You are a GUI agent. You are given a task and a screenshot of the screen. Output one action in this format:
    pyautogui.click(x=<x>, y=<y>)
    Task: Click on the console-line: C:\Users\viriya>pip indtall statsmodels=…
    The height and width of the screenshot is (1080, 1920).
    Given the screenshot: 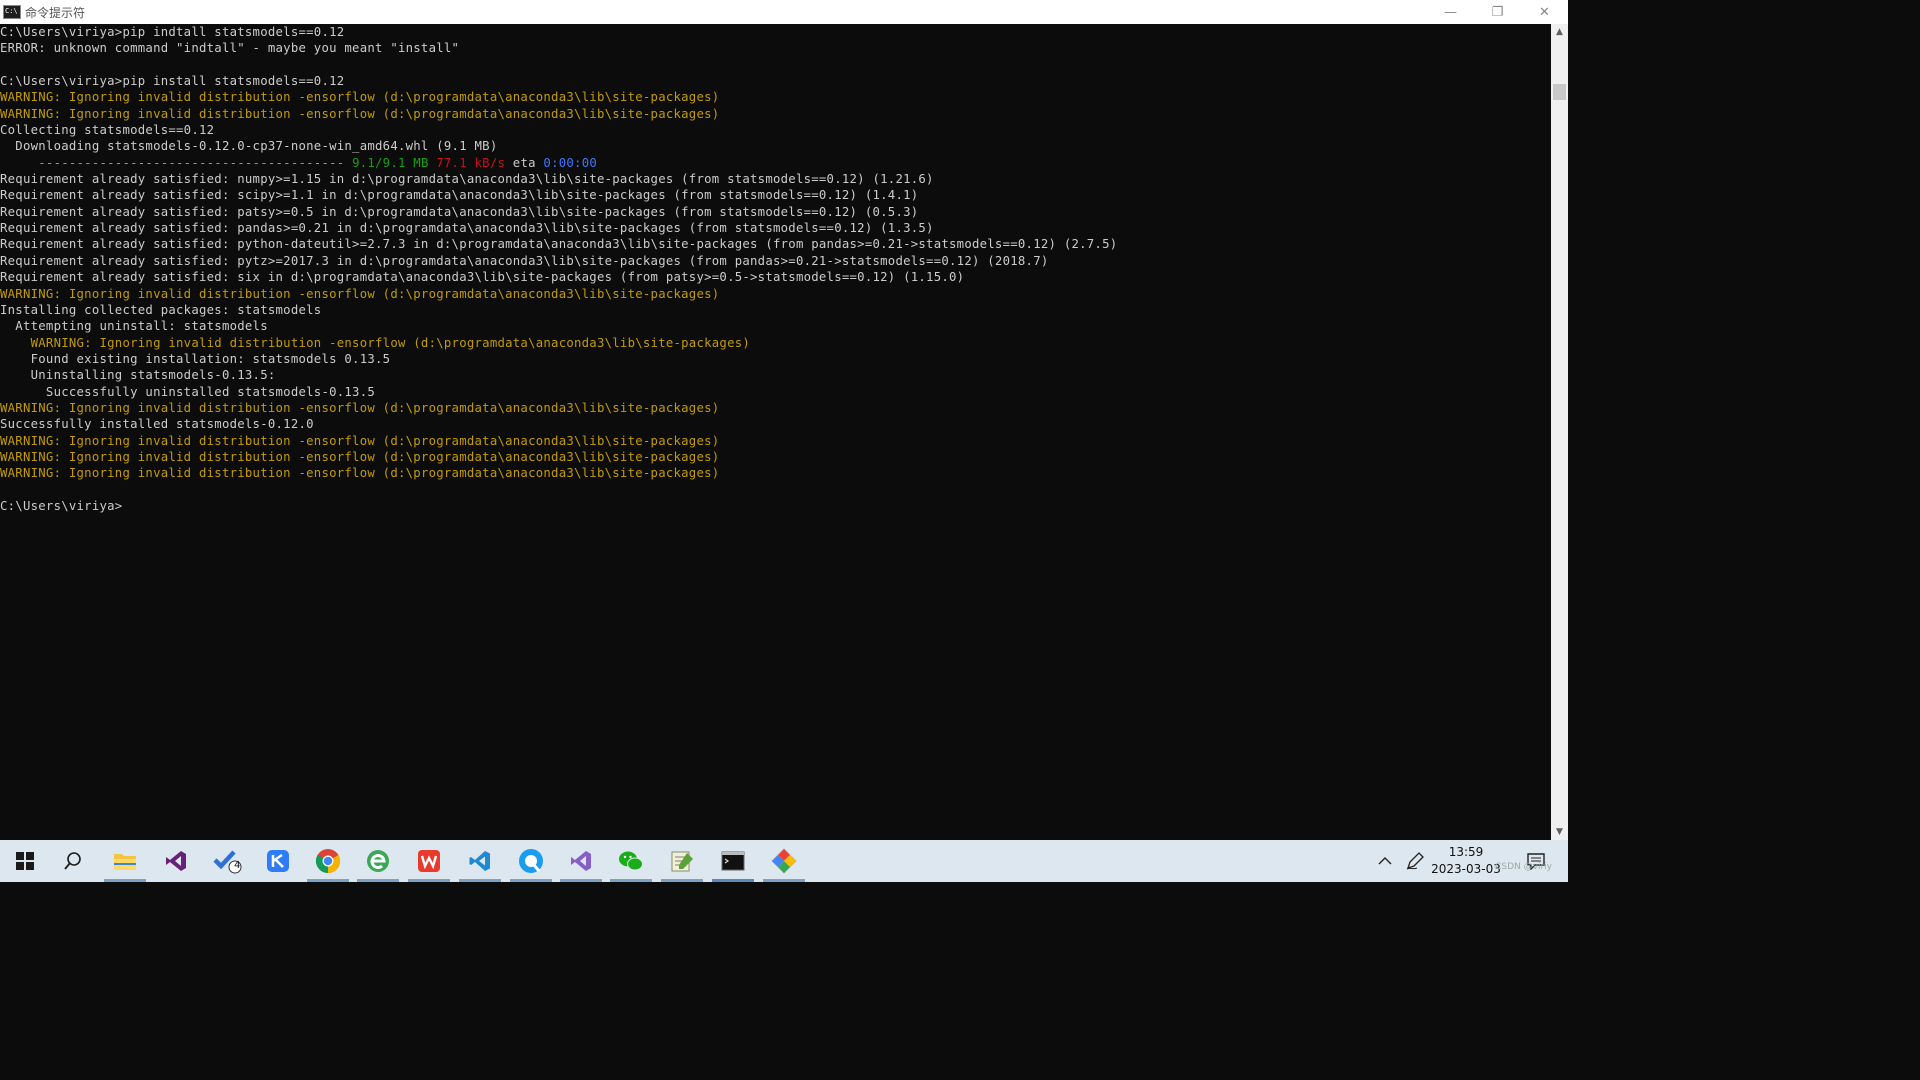 What is the action you would take?
    pyautogui.click(x=775, y=32)
    